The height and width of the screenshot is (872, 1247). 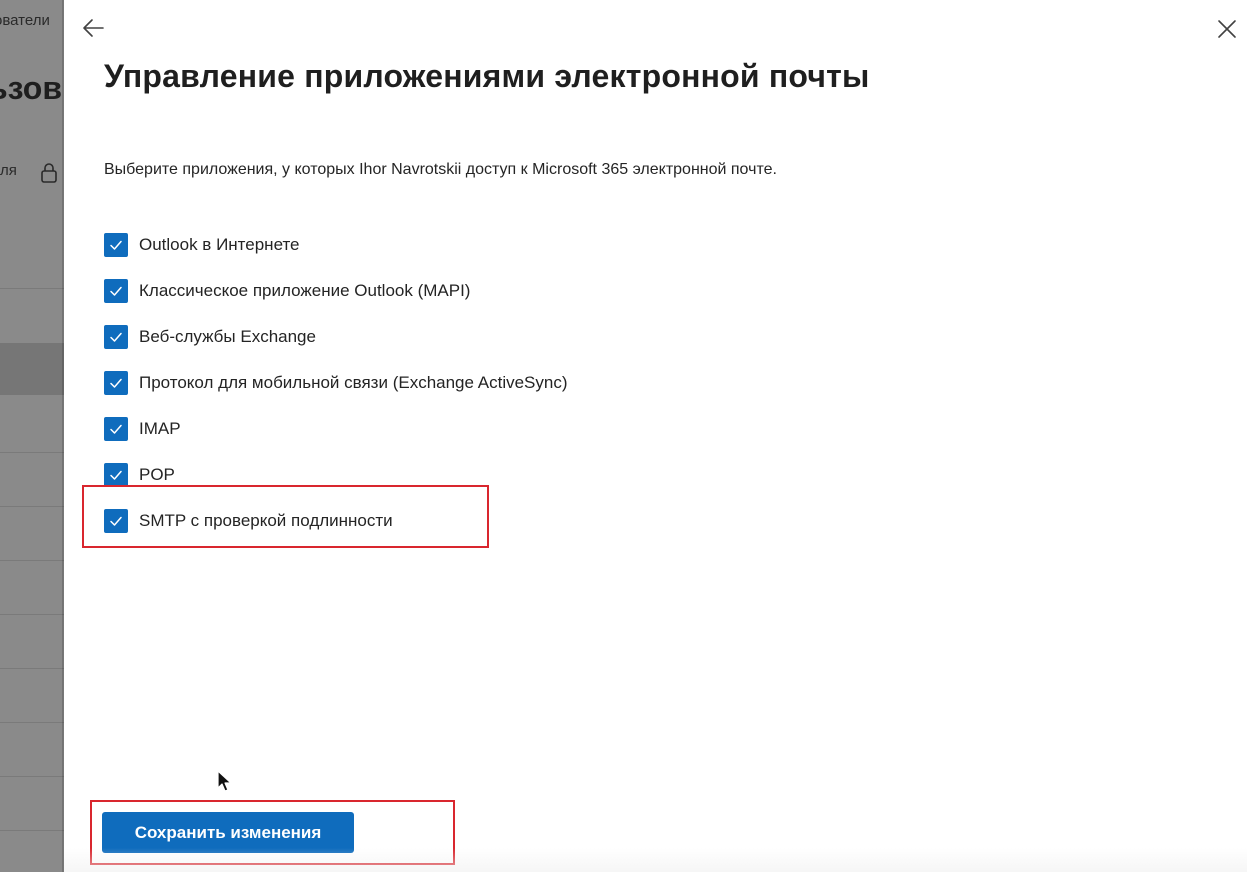 I want to click on close-button, so click(x=1227, y=29).